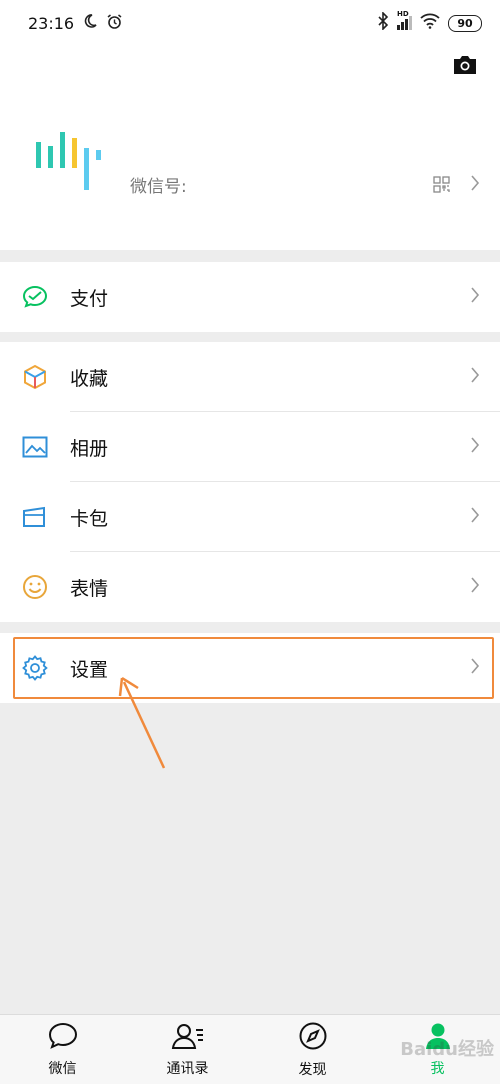 This screenshot has width=500, height=1084. I want to click on menu-item-settings: 设置, so click(250, 668).